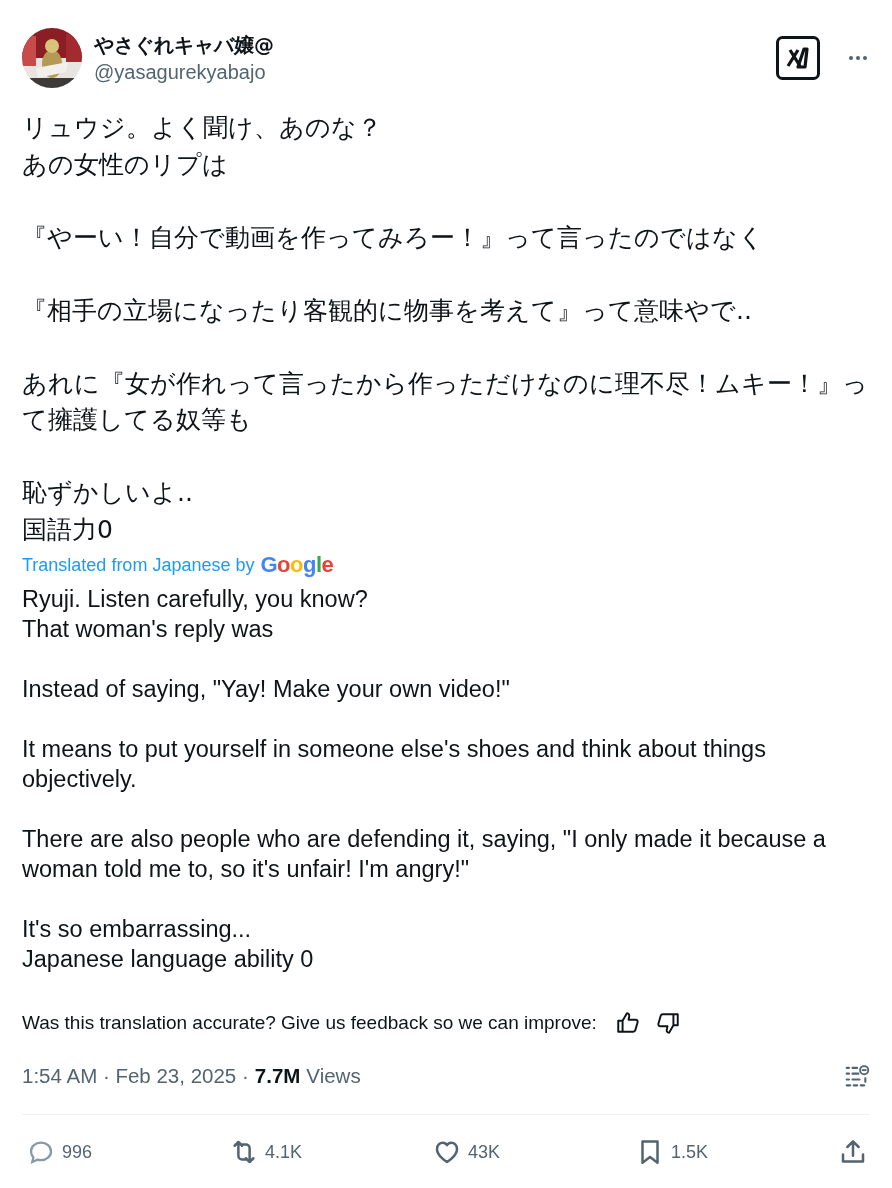 The image size is (892, 1188). I want to click on thumbs-up-icon, so click(627, 1023).